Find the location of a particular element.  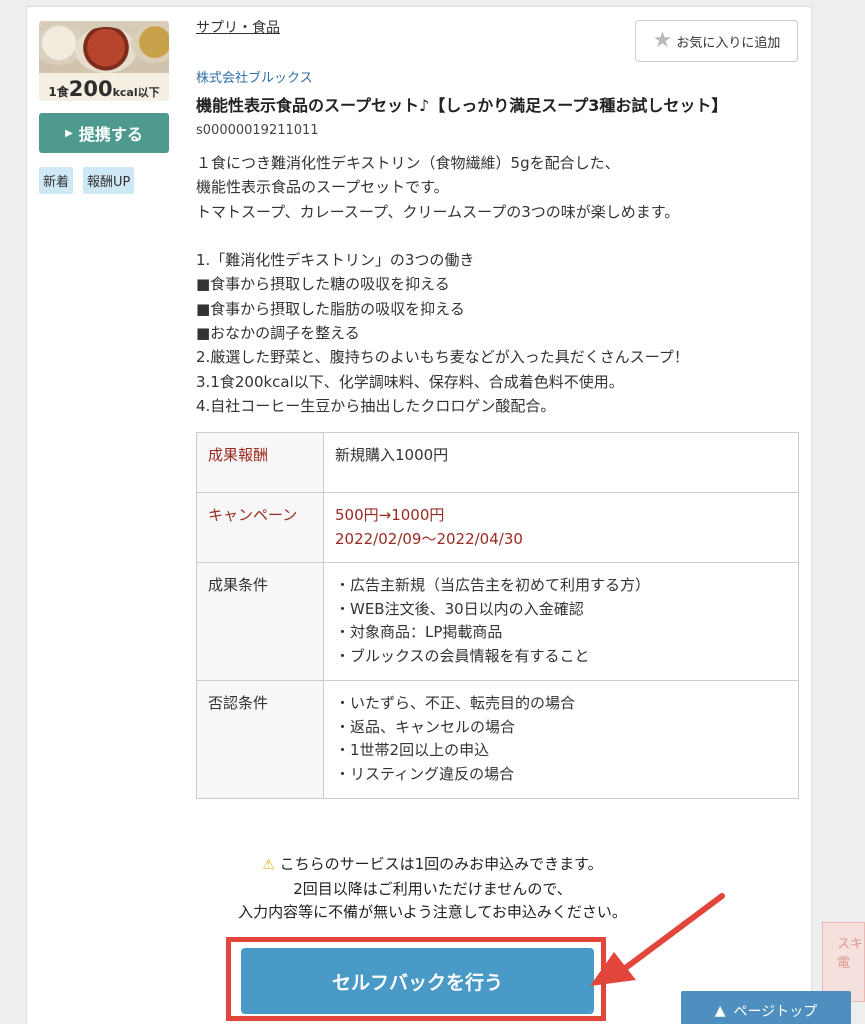

badge-new: 新着 is located at coordinates (56, 180).